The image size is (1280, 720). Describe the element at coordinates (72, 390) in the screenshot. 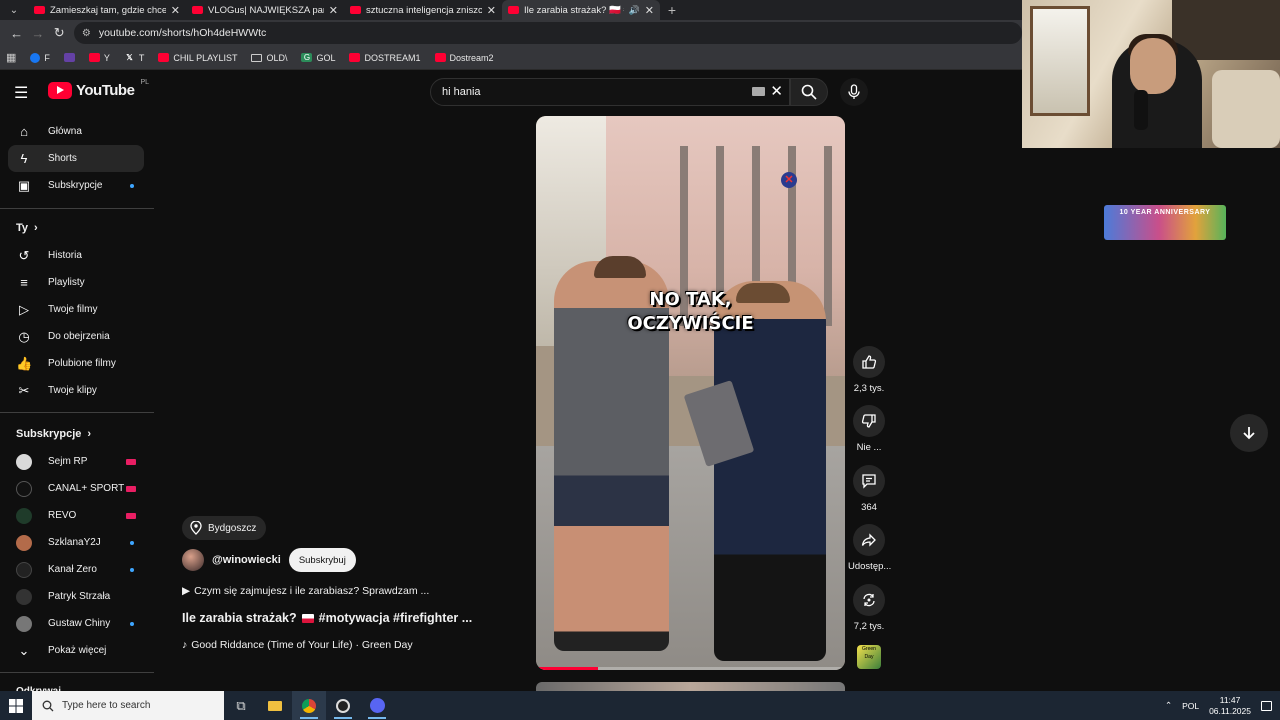

I see `sidebar-item-label: Twoje klipy` at that location.